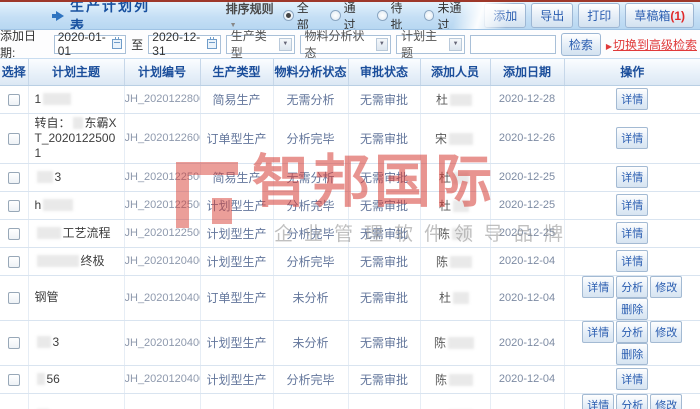  What do you see at coordinates (301, 15) in the screenshot?
I see `status-radio-all: 全部` at bounding box center [301, 15].